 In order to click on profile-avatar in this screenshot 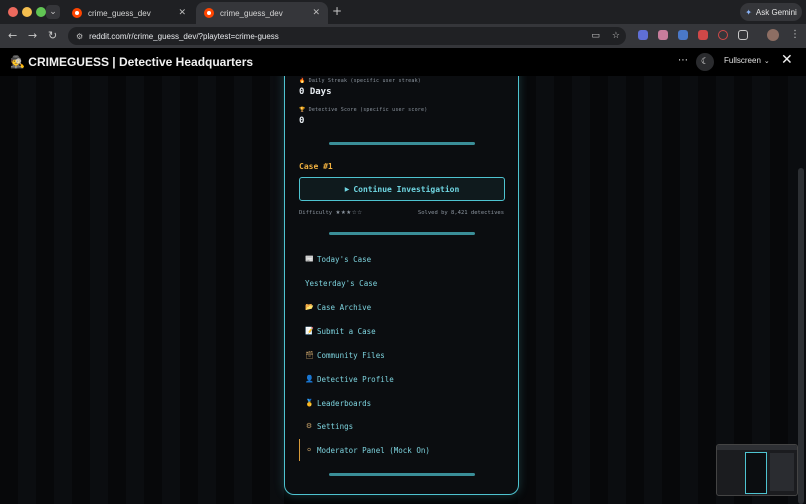, I will do `click(773, 35)`.